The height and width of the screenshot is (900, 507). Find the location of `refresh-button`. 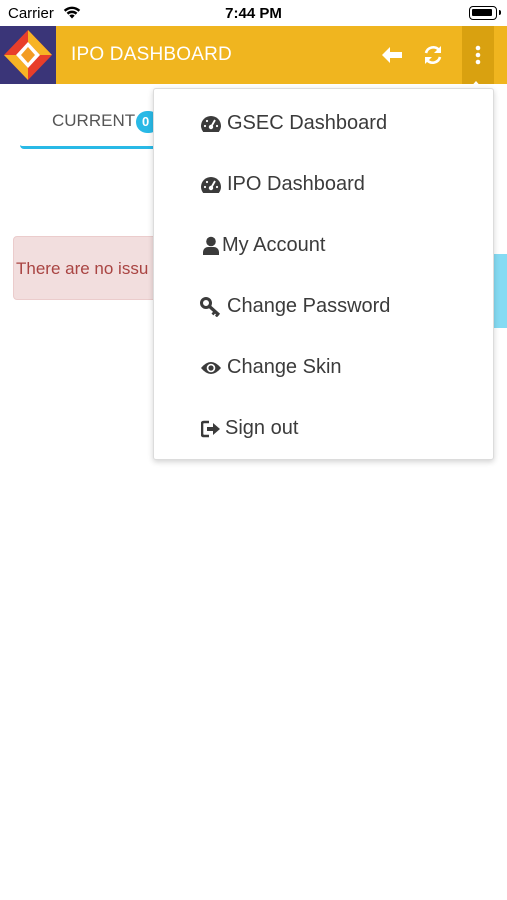

refresh-button is located at coordinates (433, 55).